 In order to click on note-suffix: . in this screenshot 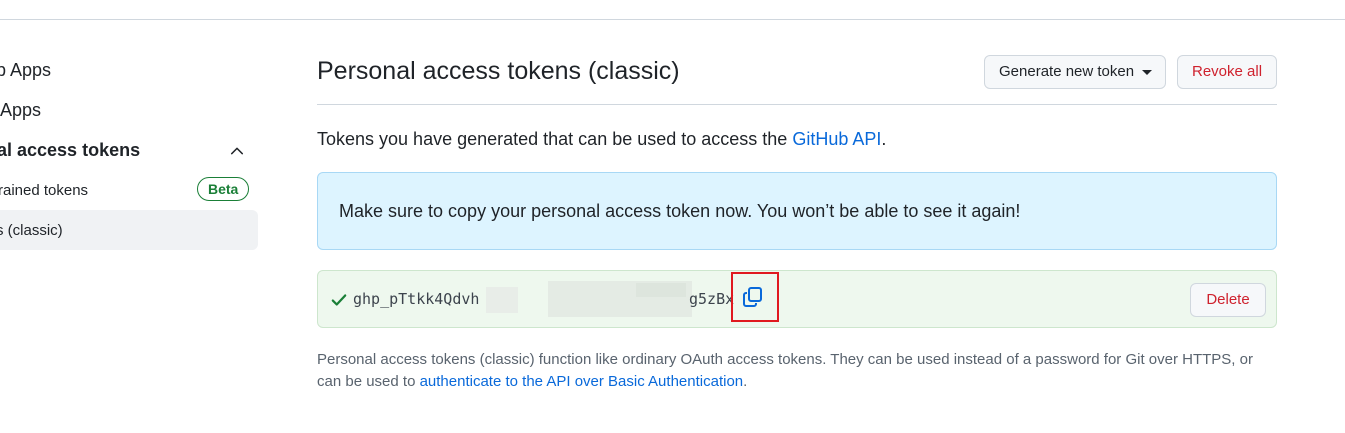, I will do `click(745, 381)`.